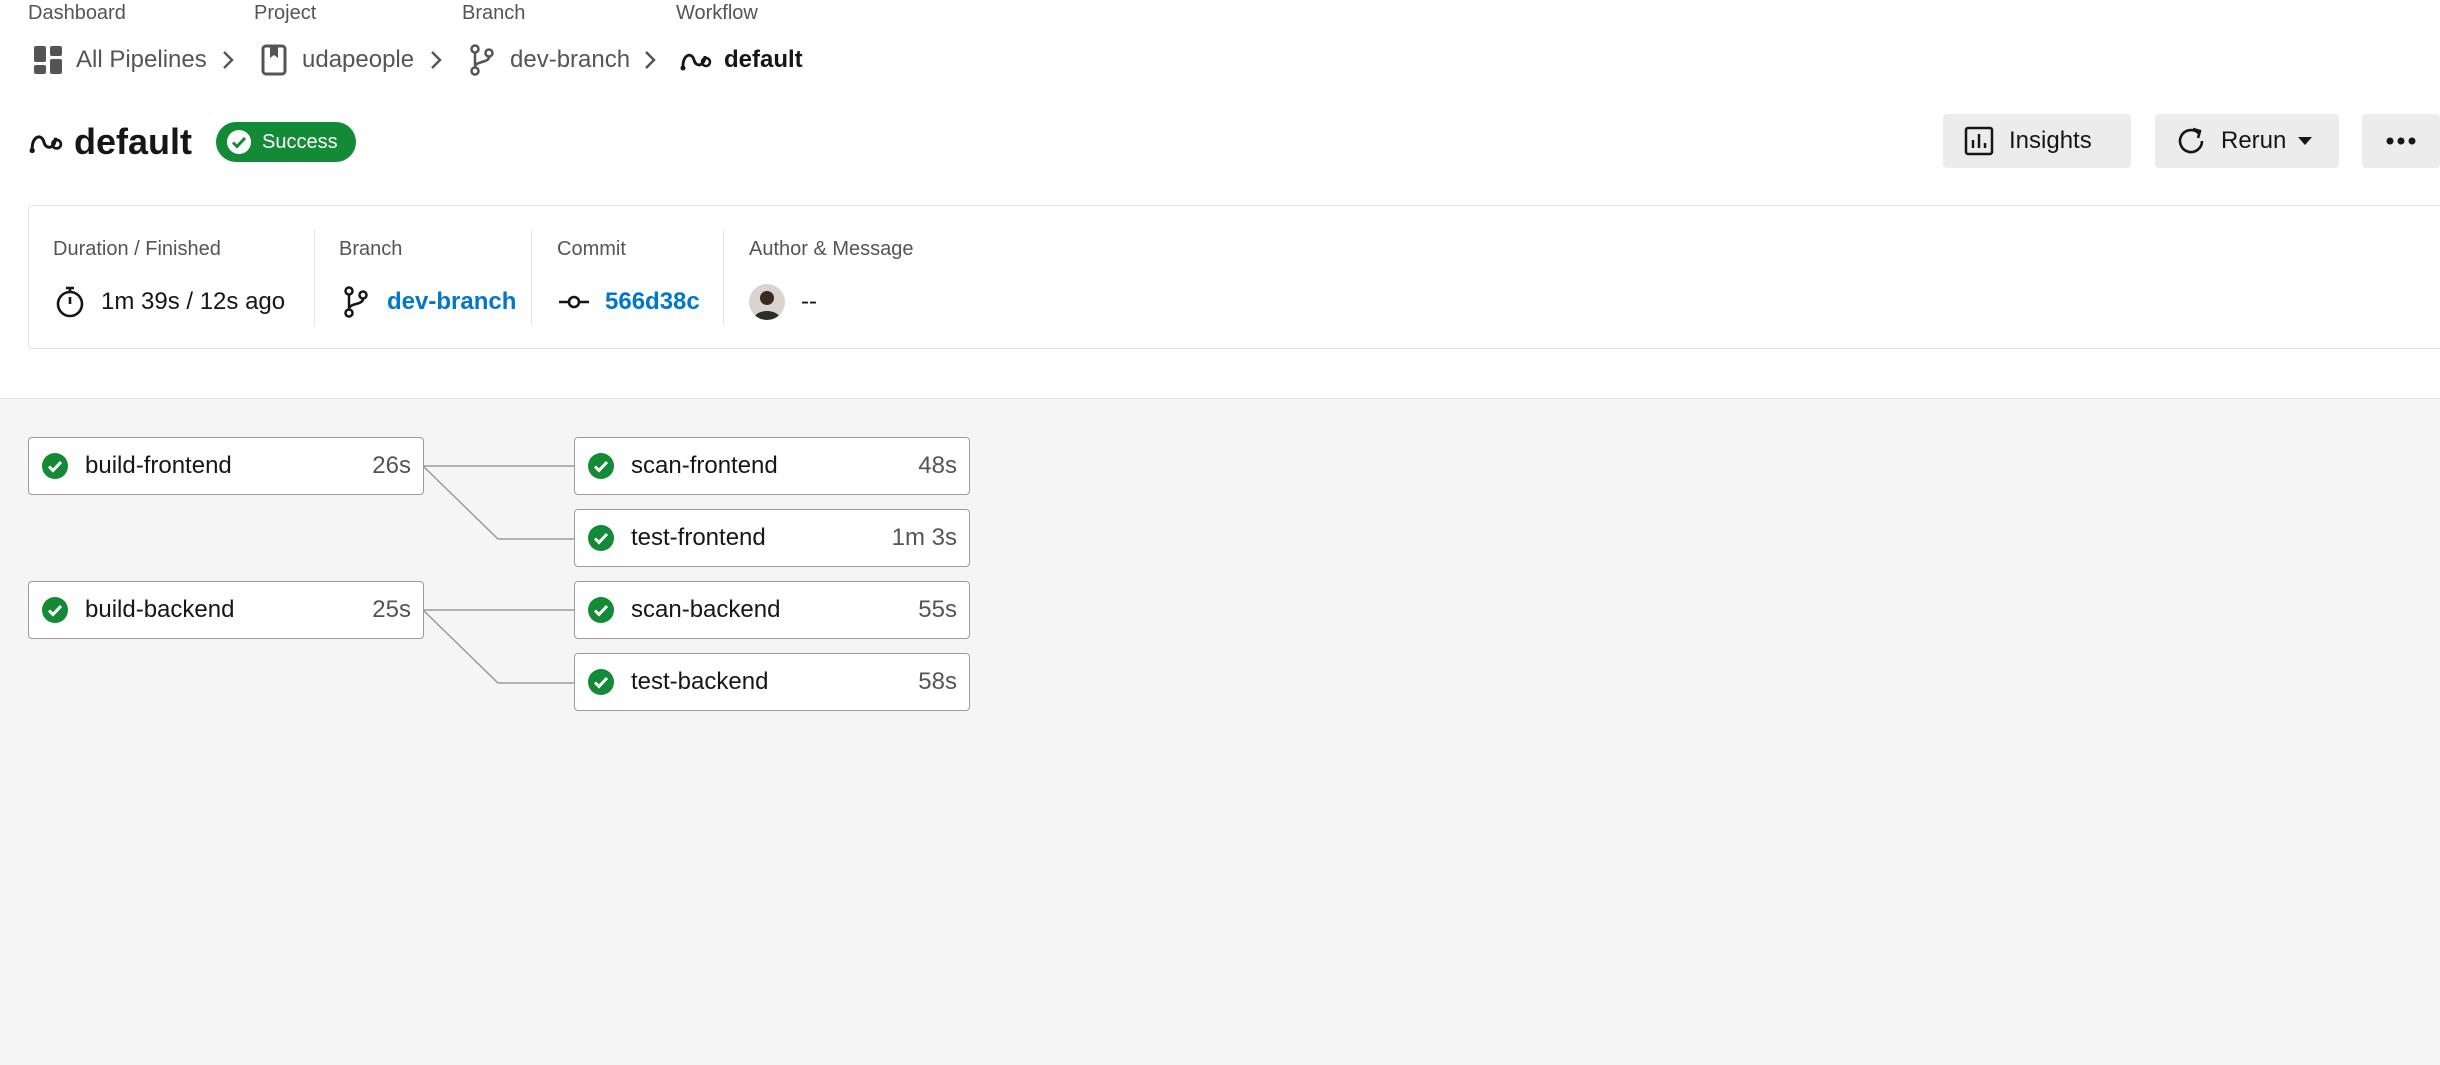 The image size is (2440, 1065). I want to click on rerun-button-label: Rerun, so click(2254, 140).